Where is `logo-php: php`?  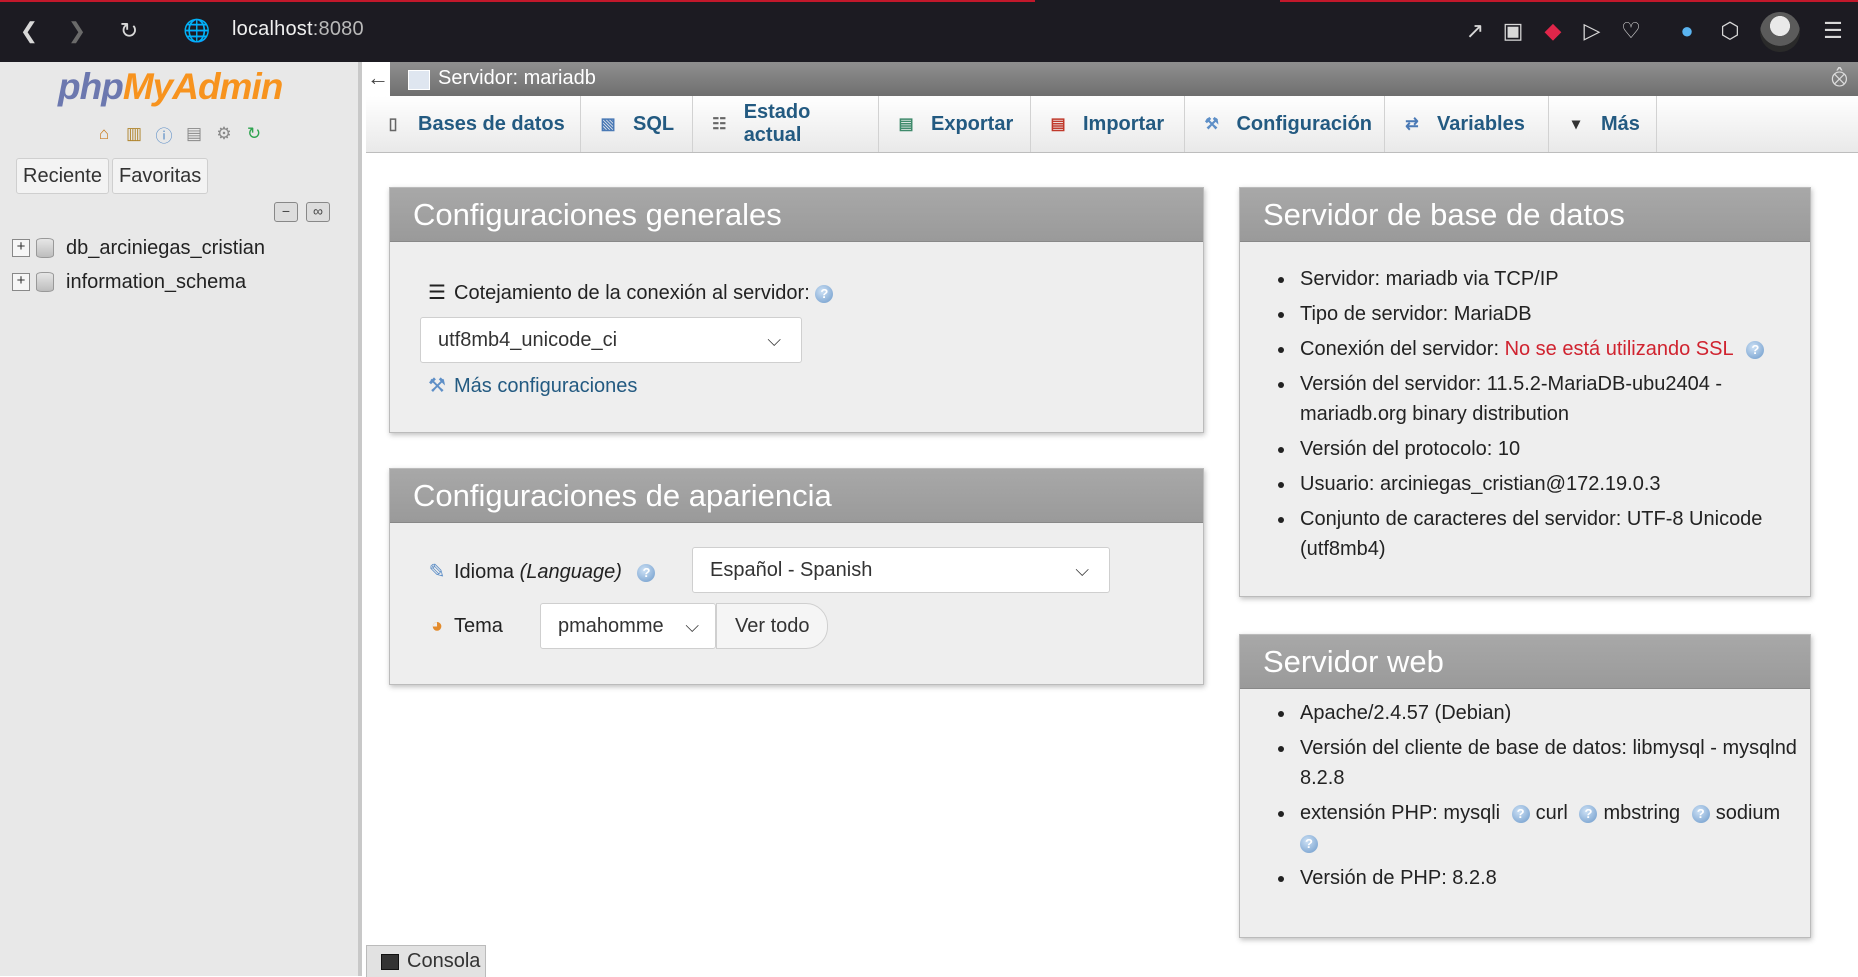 logo-php: php is located at coordinates (91, 86).